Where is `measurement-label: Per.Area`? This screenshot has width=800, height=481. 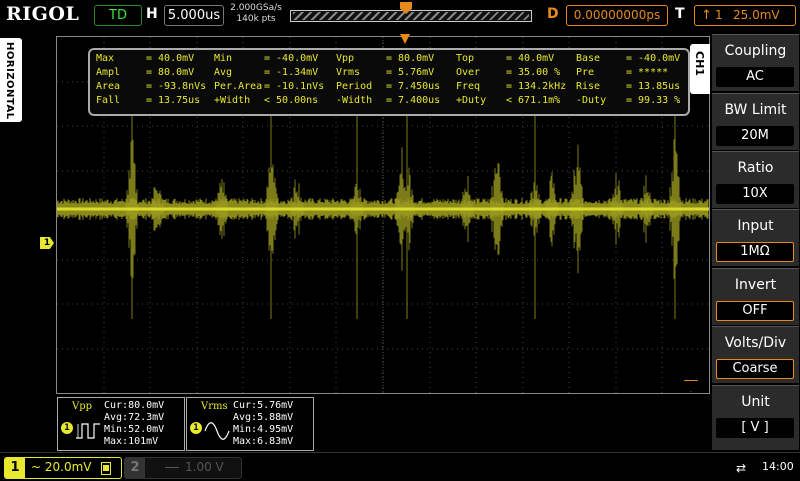 measurement-label: Per.Area is located at coordinates (238, 86).